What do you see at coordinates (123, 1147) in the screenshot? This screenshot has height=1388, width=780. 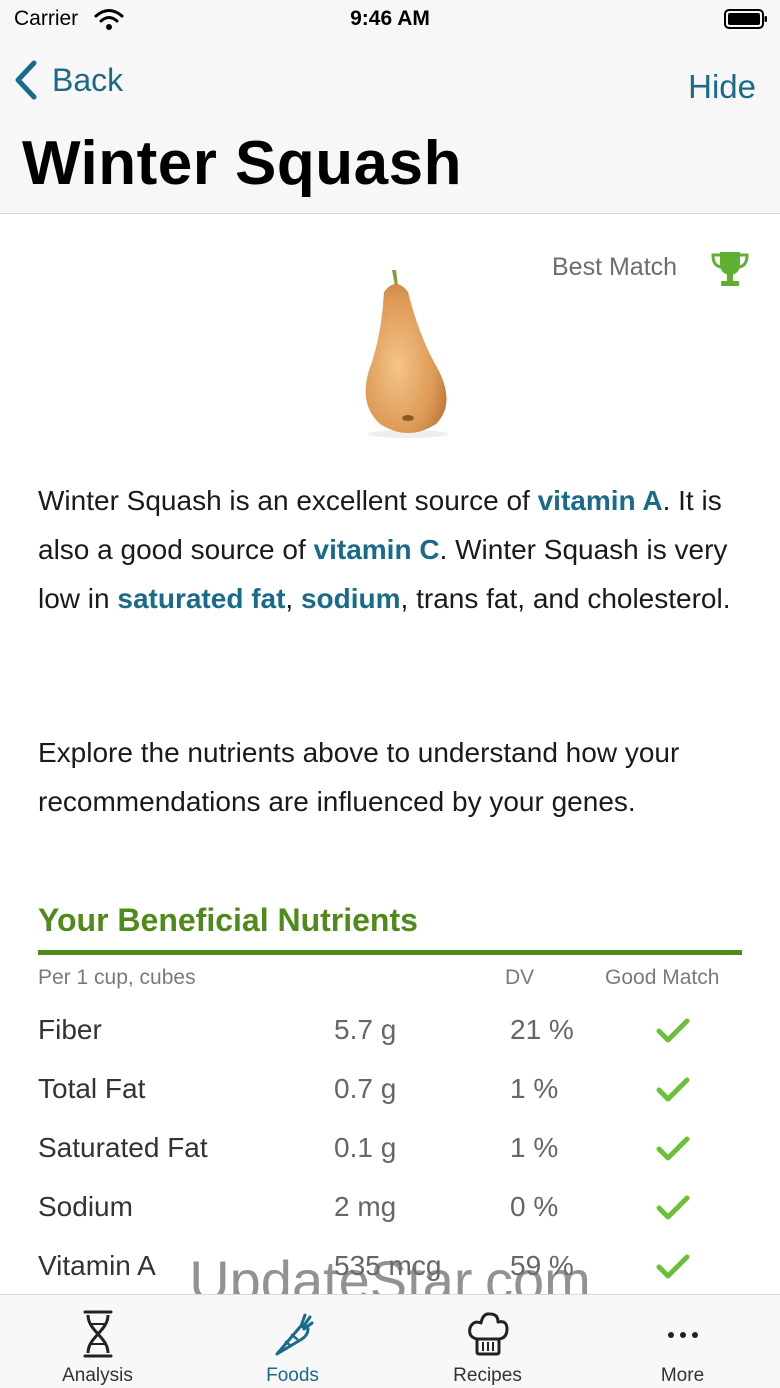 I see `nutrient-name: Saturated Fat` at bounding box center [123, 1147].